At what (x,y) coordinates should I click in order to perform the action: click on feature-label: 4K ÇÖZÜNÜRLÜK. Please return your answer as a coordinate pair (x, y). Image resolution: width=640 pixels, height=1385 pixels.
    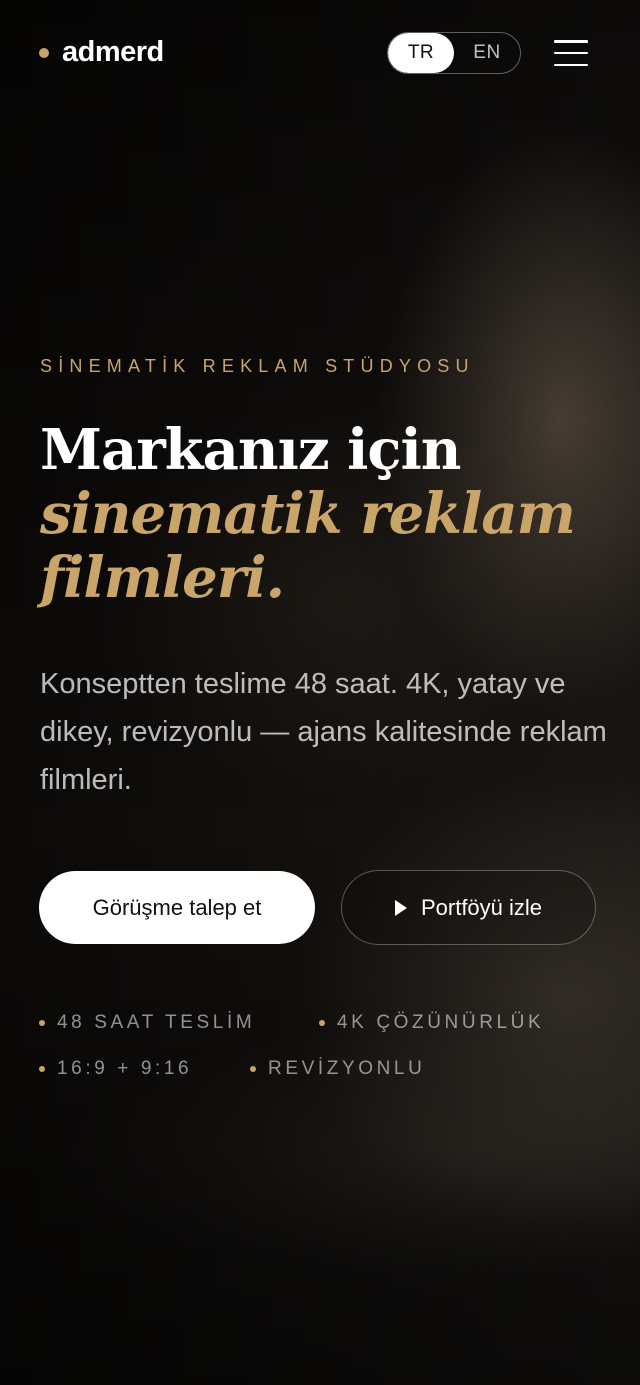
    Looking at the image, I should click on (441, 1022).